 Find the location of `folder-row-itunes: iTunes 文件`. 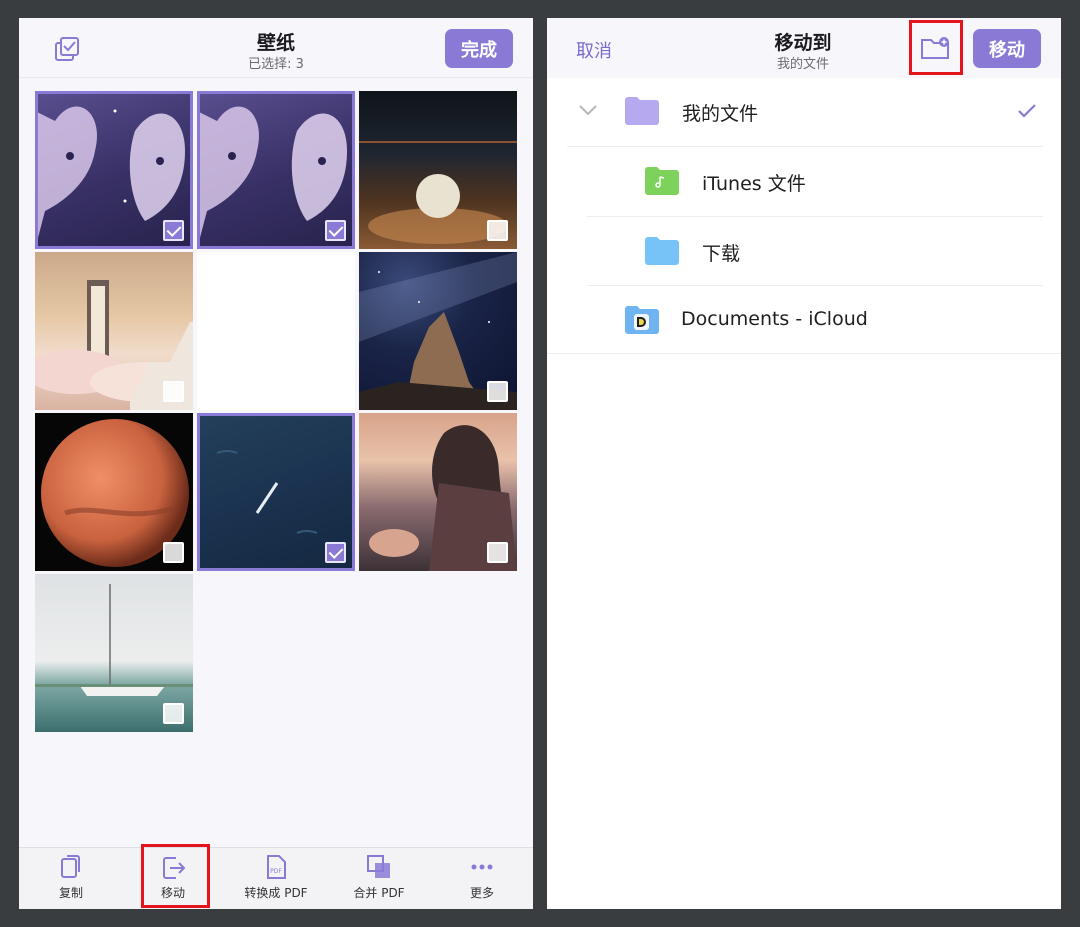

folder-row-itunes: iTunes 文件 is located at coordinates (804, 182).